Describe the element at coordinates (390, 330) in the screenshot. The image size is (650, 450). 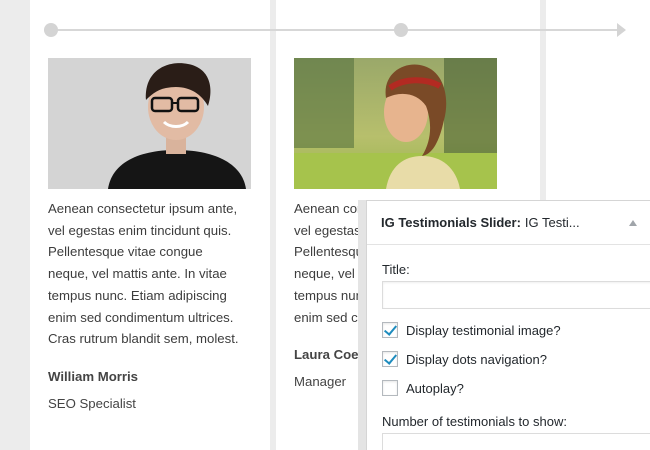
I see `display-image-checkbox` at that location.